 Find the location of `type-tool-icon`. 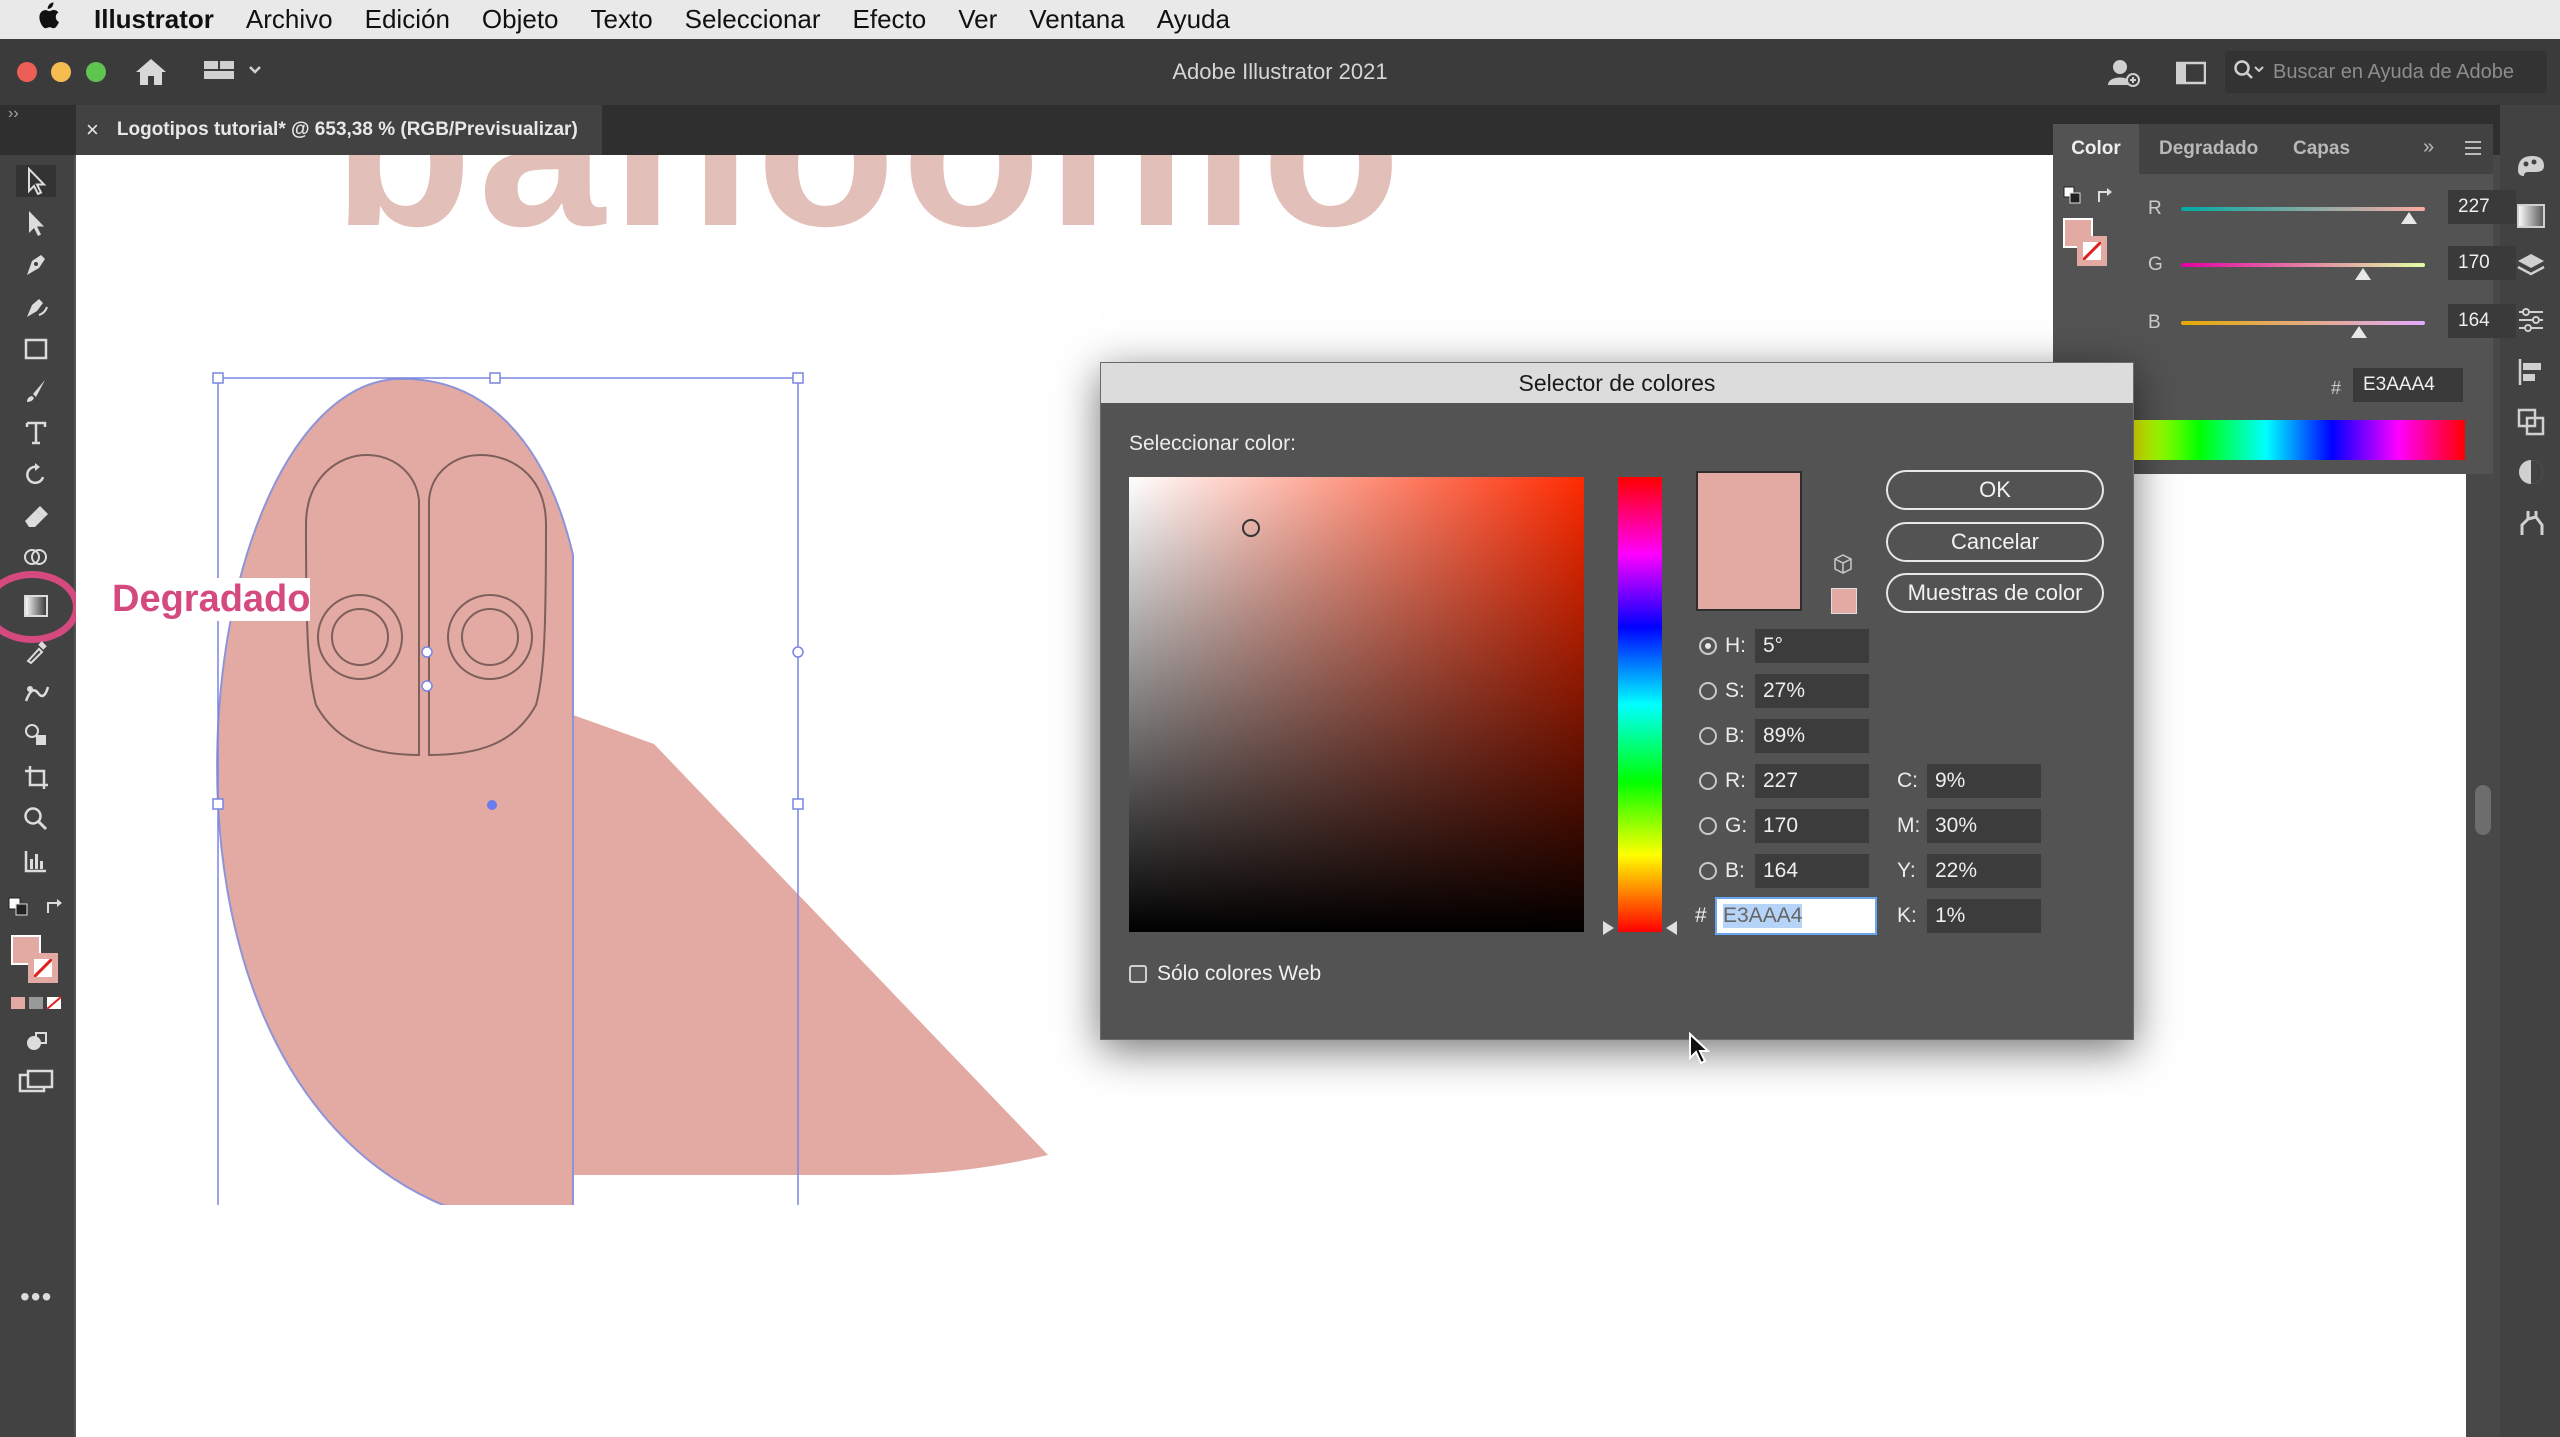

type-tool-icon is located at coordinates (36, 433).